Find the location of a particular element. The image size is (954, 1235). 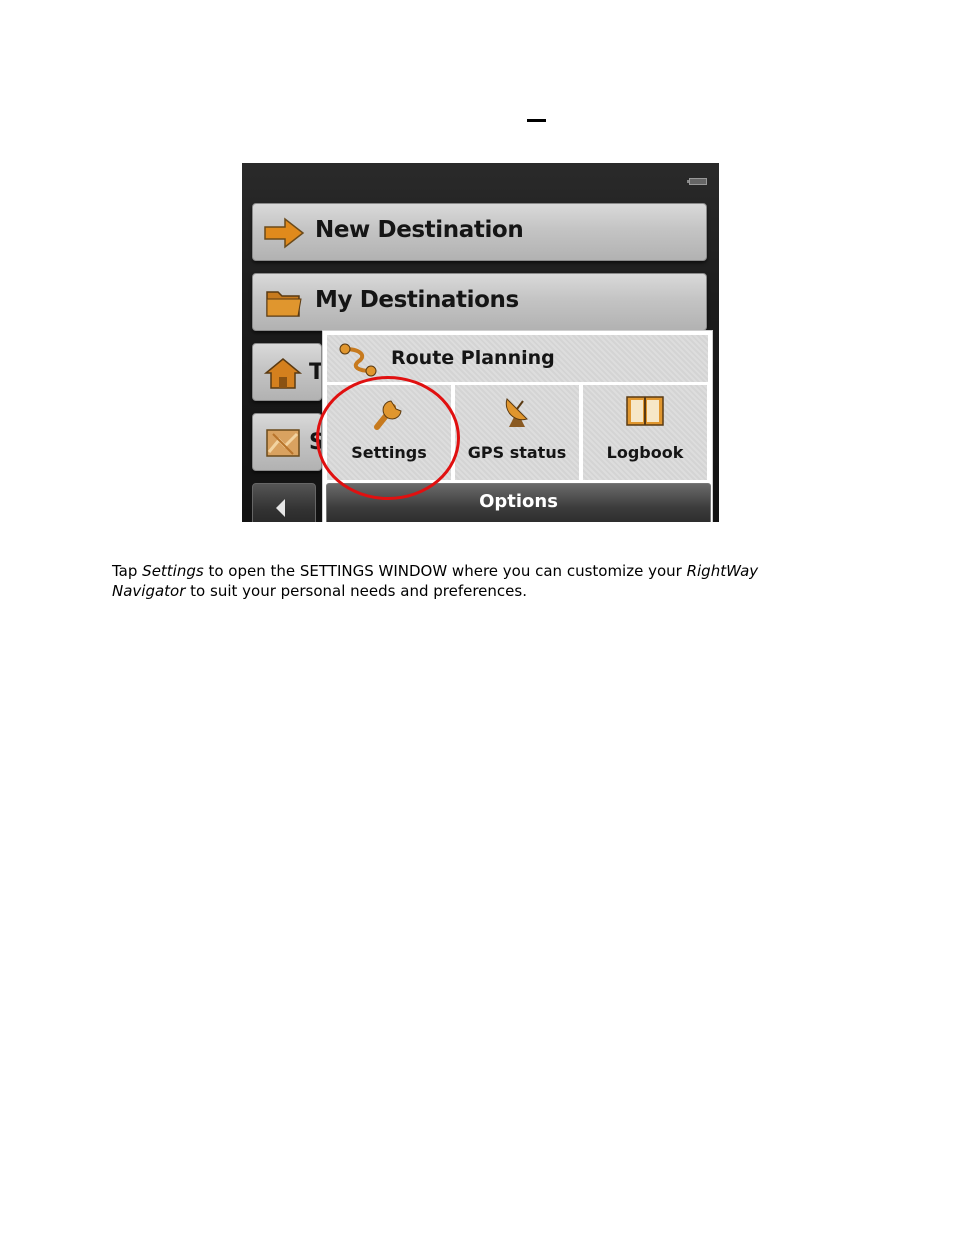

navigator-screenshot: New Destination My Destinations T S is located at coordinates (480, 342).